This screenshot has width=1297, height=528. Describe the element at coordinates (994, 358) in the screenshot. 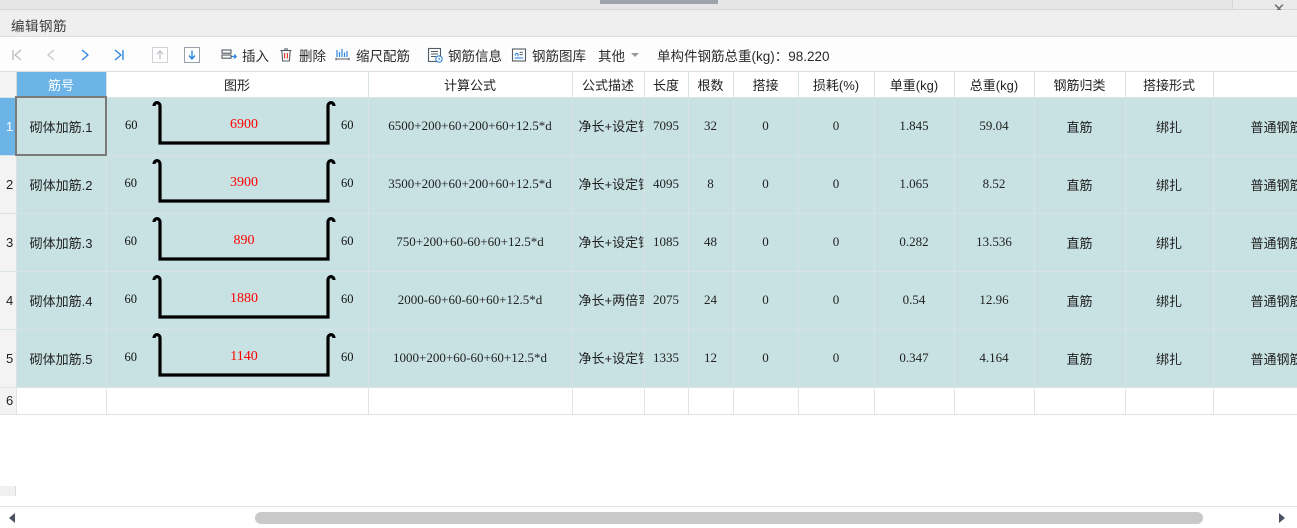

I see `cell-total-weight: 4.164` at that location.